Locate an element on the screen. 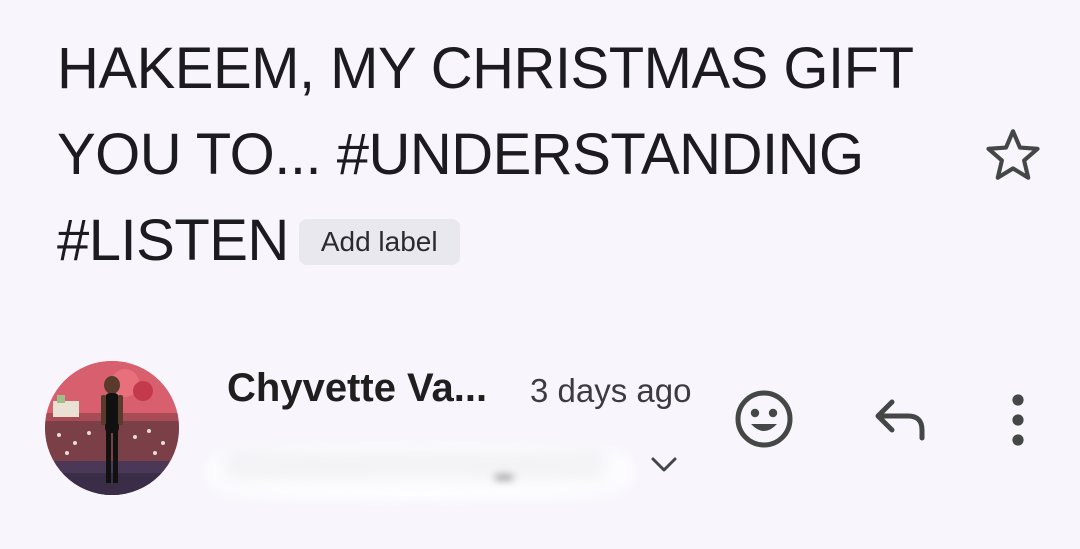  subject-line-3: #LISTEN is located at coordinates (173, 240).